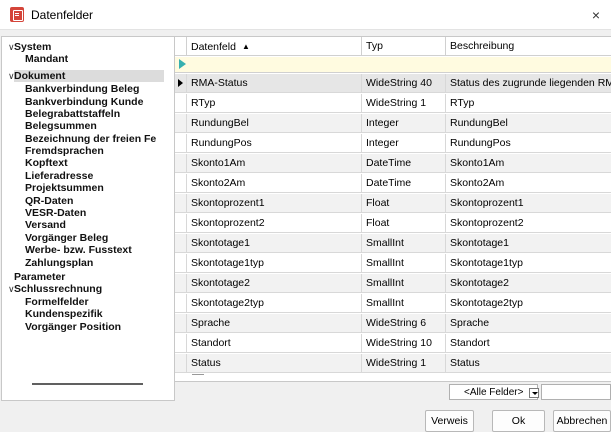 This screenshot has height=432, width=611. Describe the element at coordinates (274, 223) in the screenshot. I see `cell-field: Skontoprozent2` at that location.